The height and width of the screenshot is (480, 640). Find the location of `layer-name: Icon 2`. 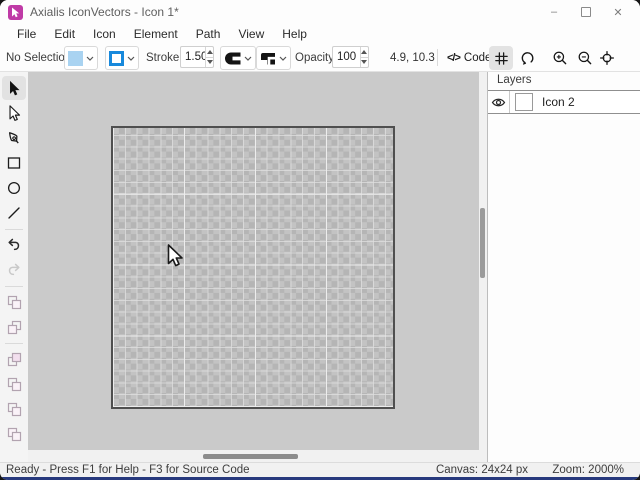

layer-name: Icon 2 is located at coordinates (558, 102).